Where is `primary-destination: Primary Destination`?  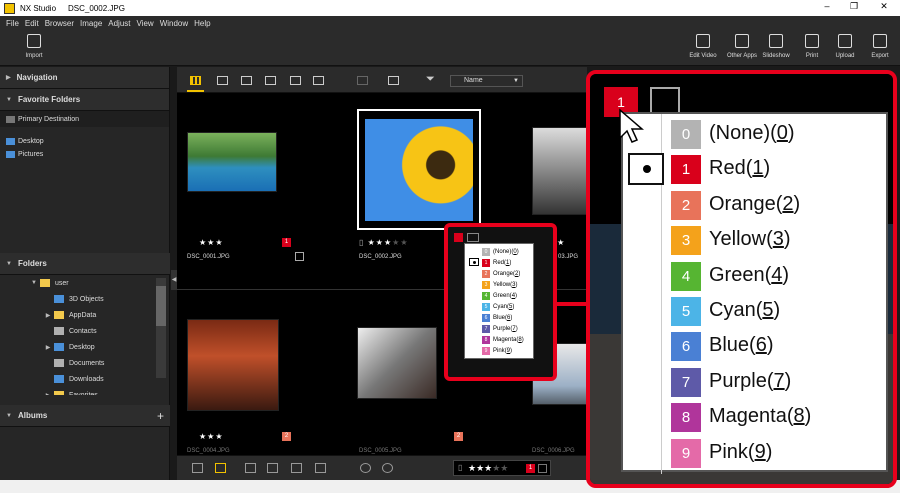 primary-destination: Primary Destination is located at coordinates (84, 119).